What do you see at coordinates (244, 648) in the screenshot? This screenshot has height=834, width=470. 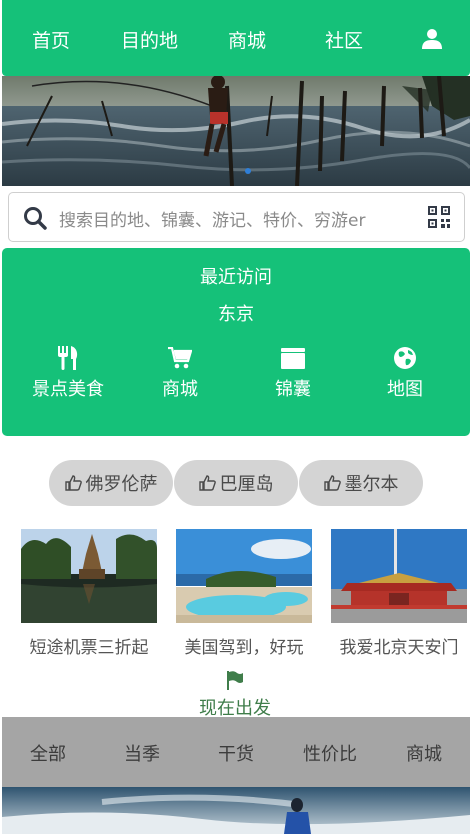 I see `card-caption: 美国驾到，好玩` at bounding box center [244, 648].